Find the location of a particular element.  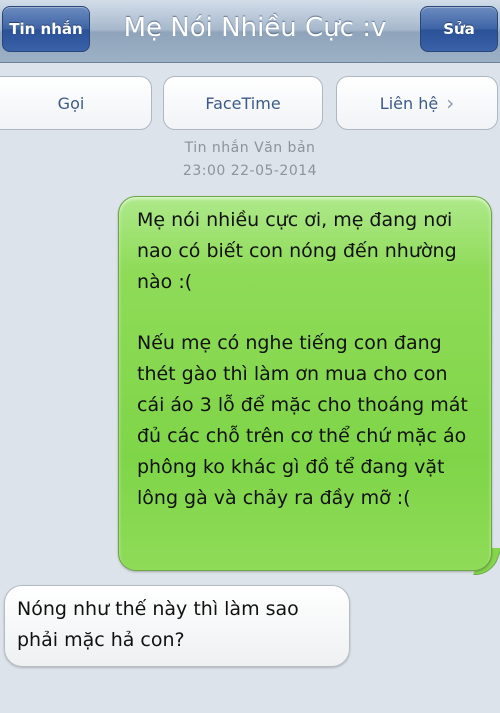

call-button: Gọi is located at coordinates (76, 103).